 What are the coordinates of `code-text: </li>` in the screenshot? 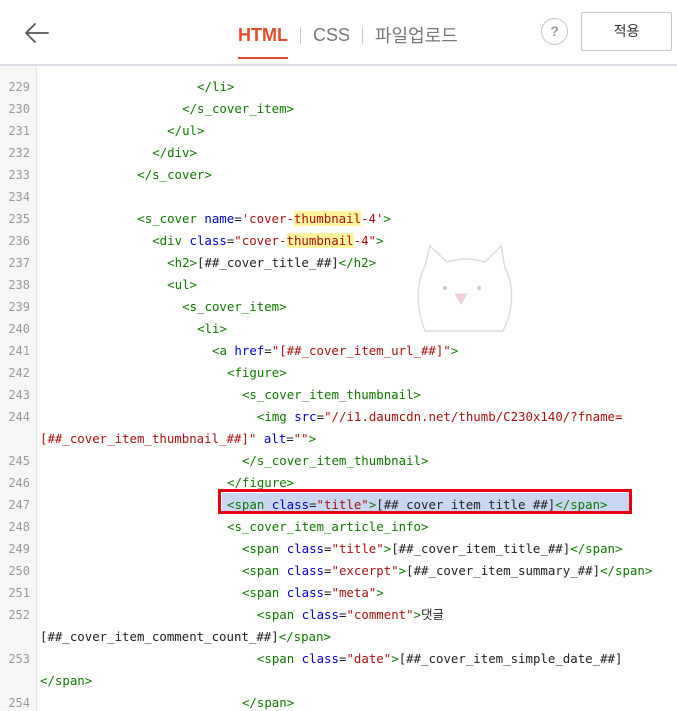 It's located at (215, 87).